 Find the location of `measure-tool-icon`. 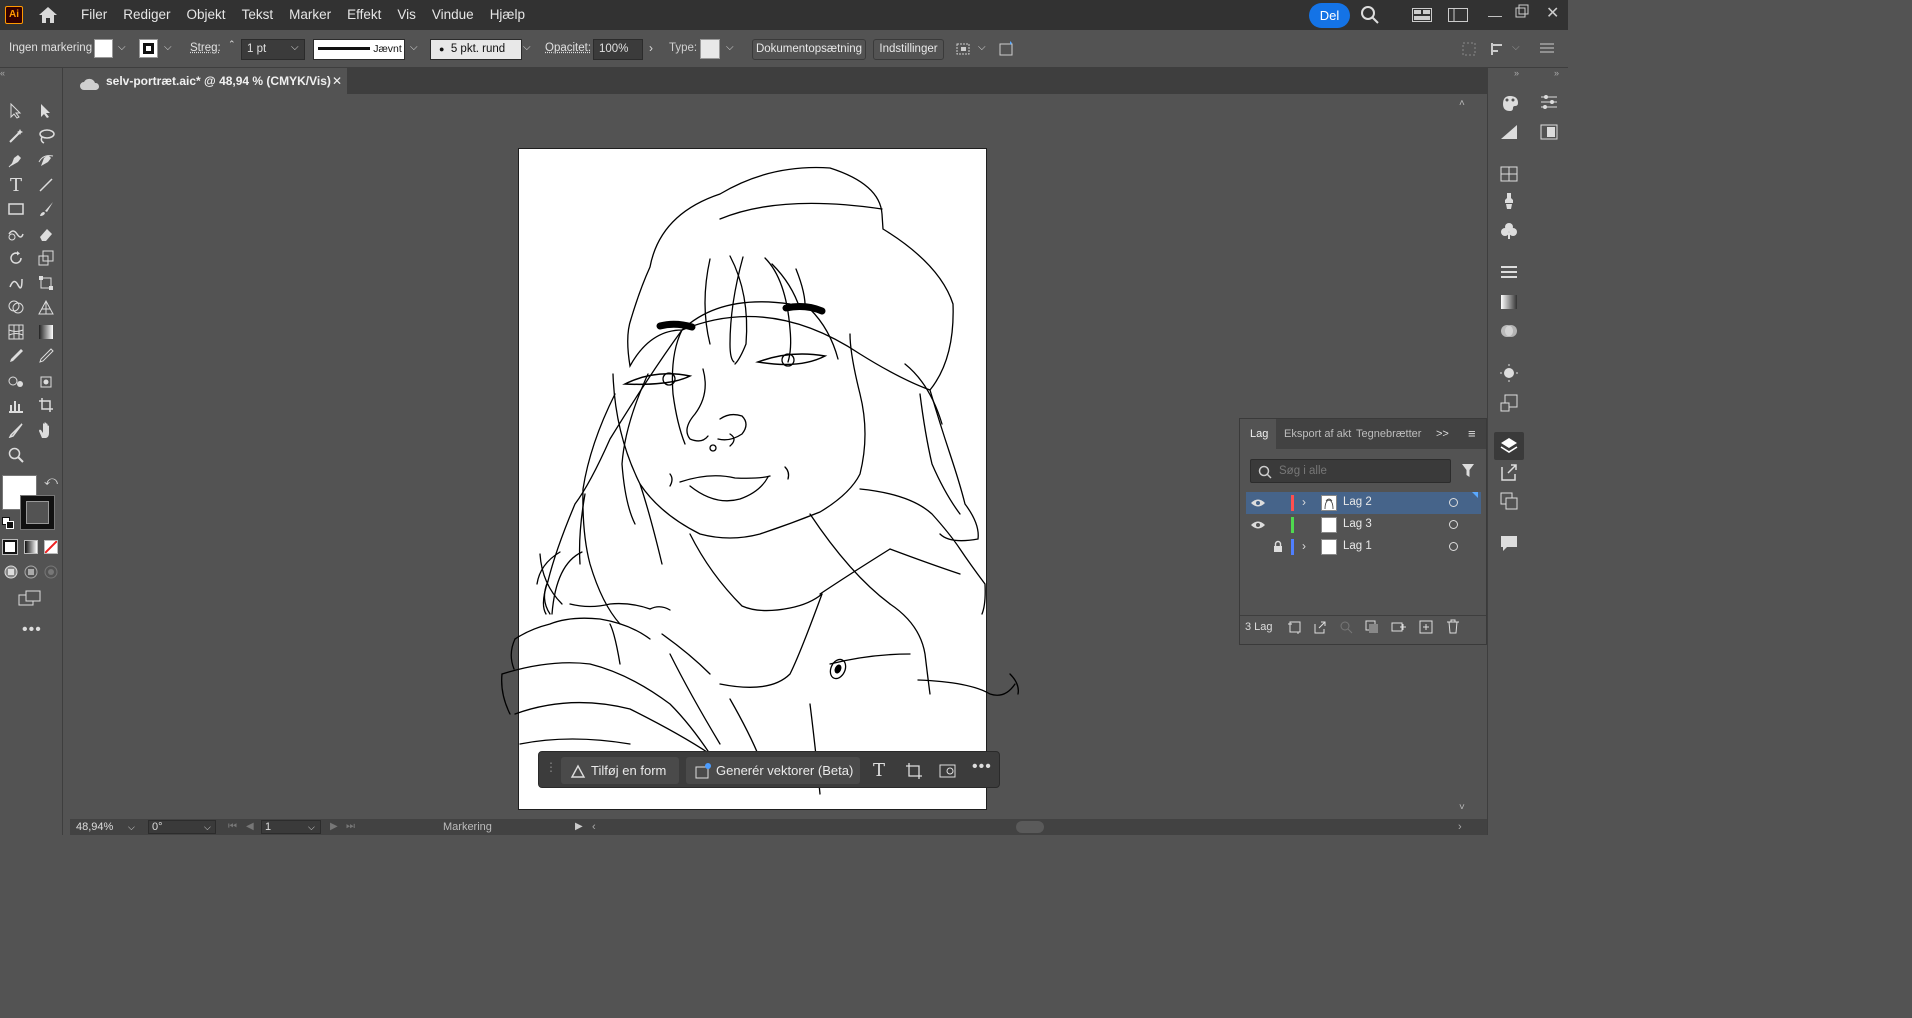

measure-tool-icon is located at coordinates (46, 356).